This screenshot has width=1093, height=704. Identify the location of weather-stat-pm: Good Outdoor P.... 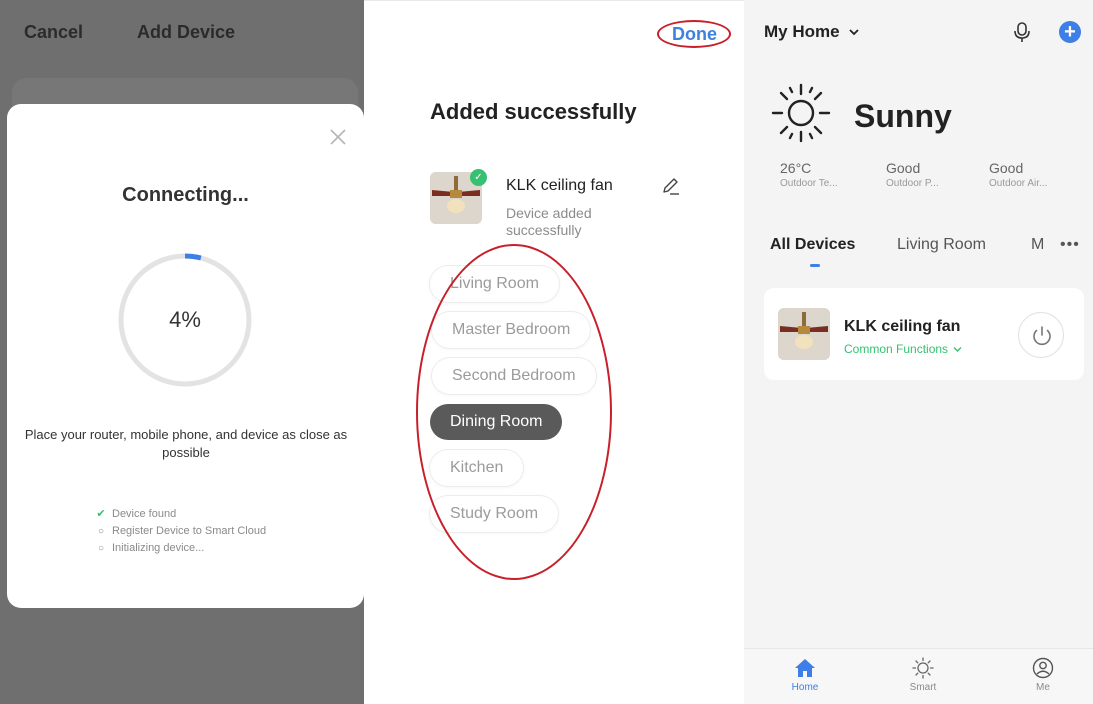
(912, 174).